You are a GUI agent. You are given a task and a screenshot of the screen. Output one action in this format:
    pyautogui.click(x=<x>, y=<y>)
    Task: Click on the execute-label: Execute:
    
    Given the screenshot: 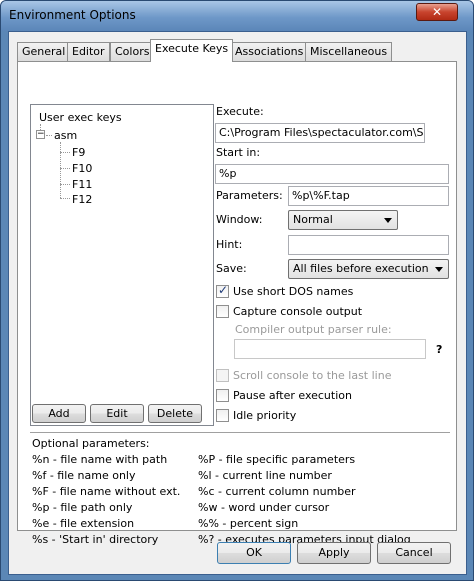 What is the action you would take?
    pyautogui.click(x=240, y=111)
    